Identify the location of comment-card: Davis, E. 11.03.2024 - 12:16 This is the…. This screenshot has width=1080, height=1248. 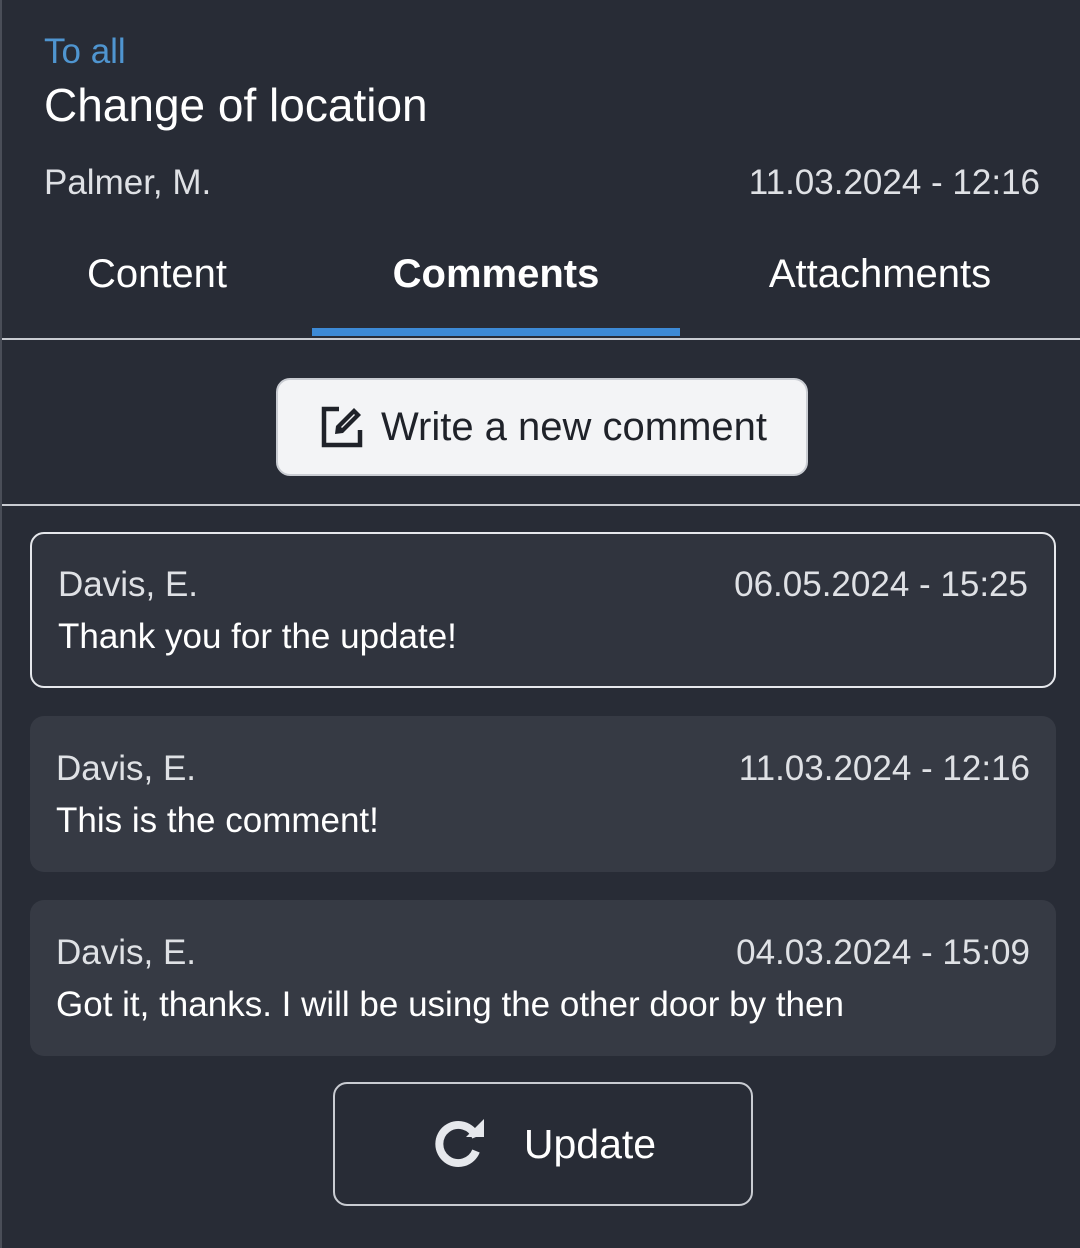
(543, 794).